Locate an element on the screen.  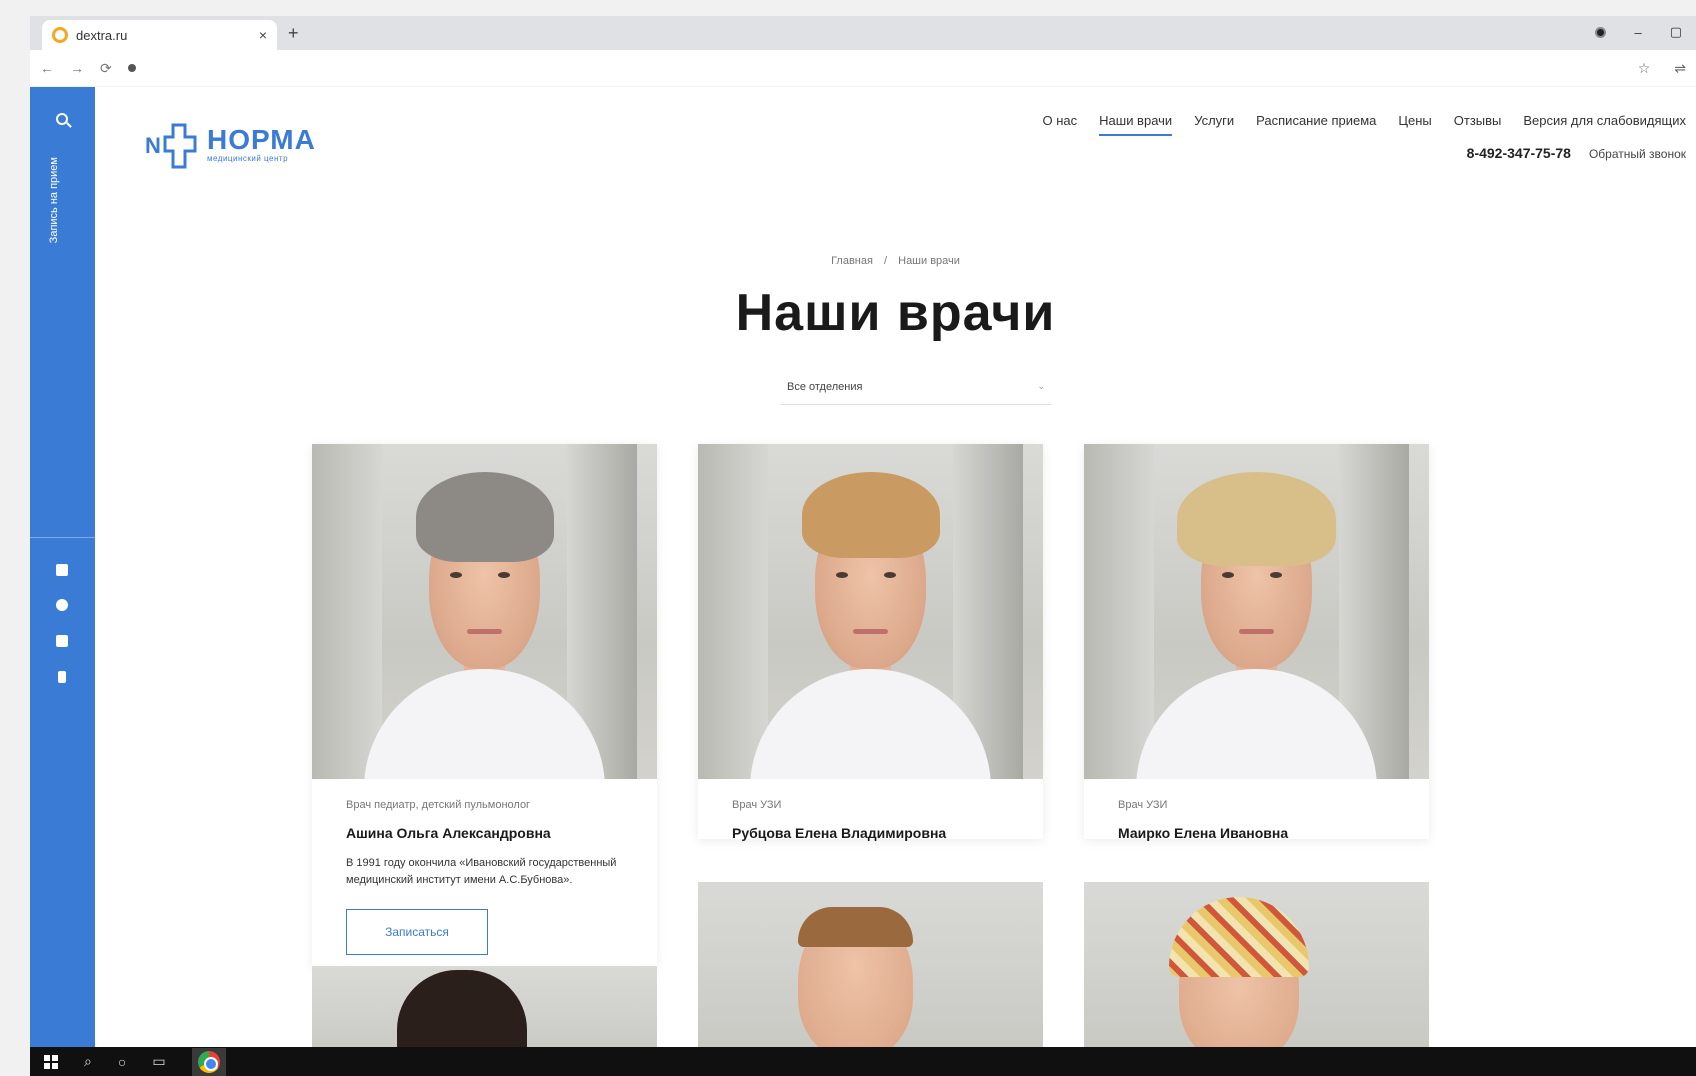
taskbar-chrome-app is located at coordinates (208, 1061).